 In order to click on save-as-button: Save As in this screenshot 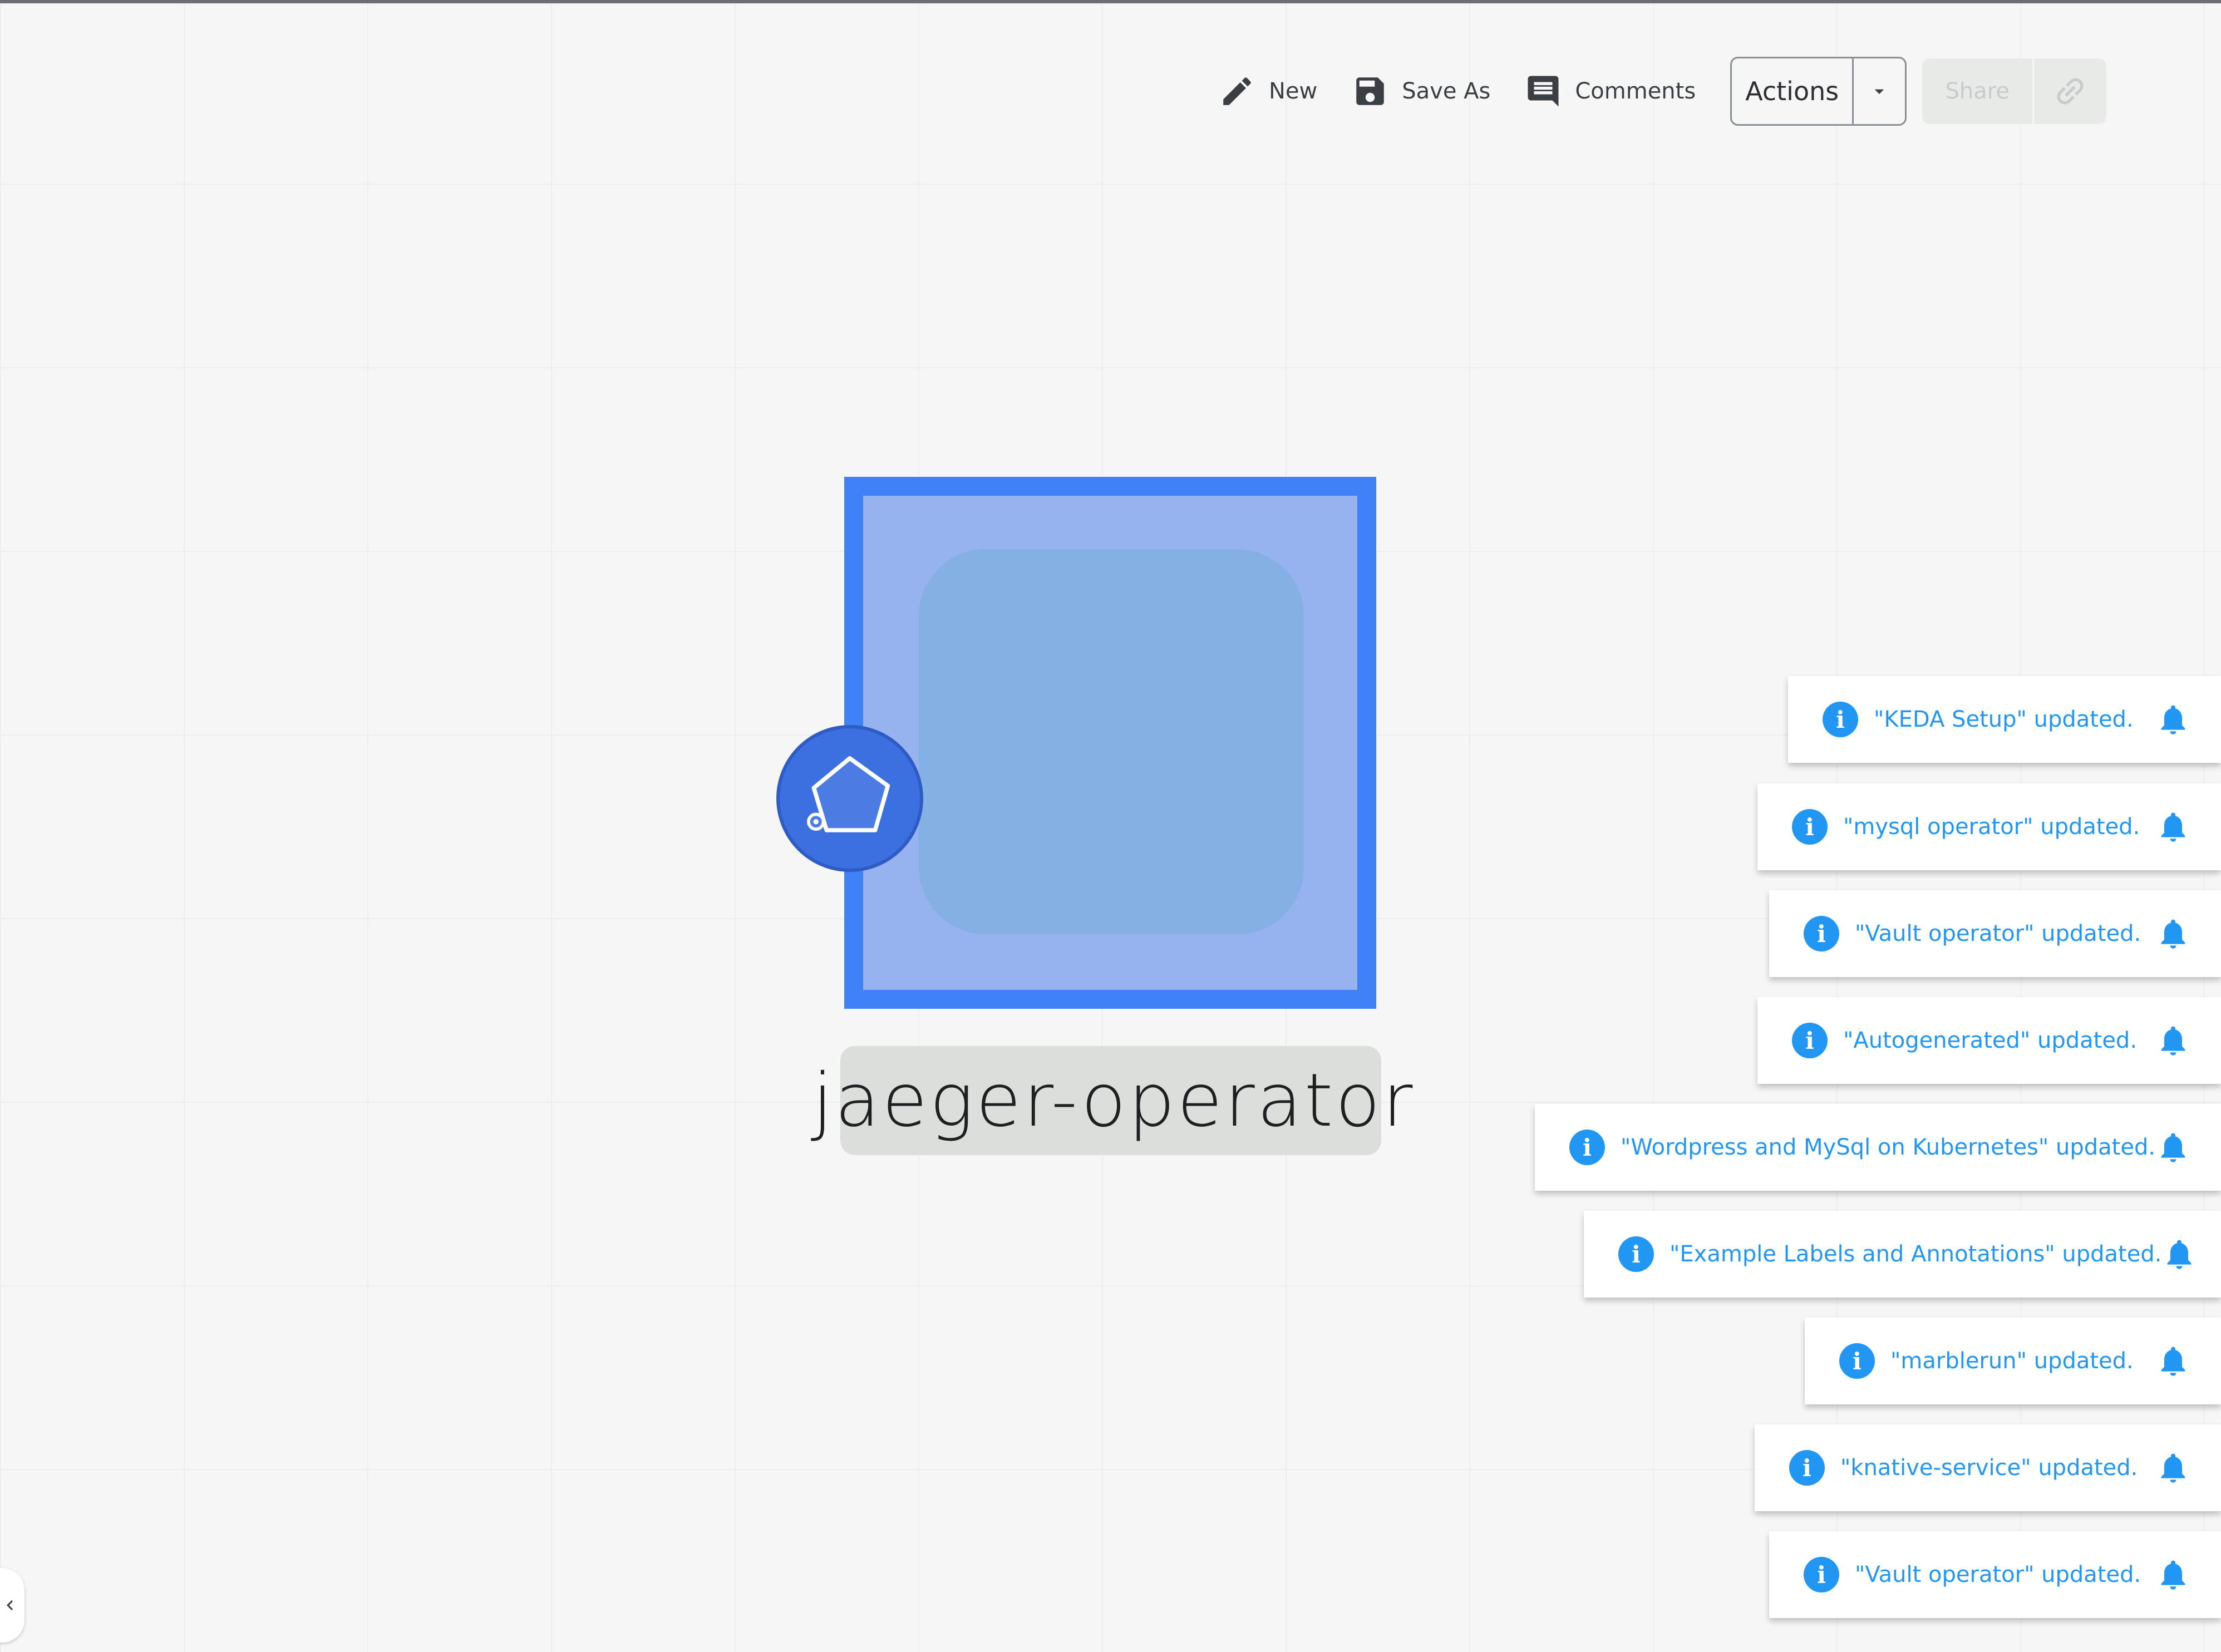, I will do `click(1421, 91)`.